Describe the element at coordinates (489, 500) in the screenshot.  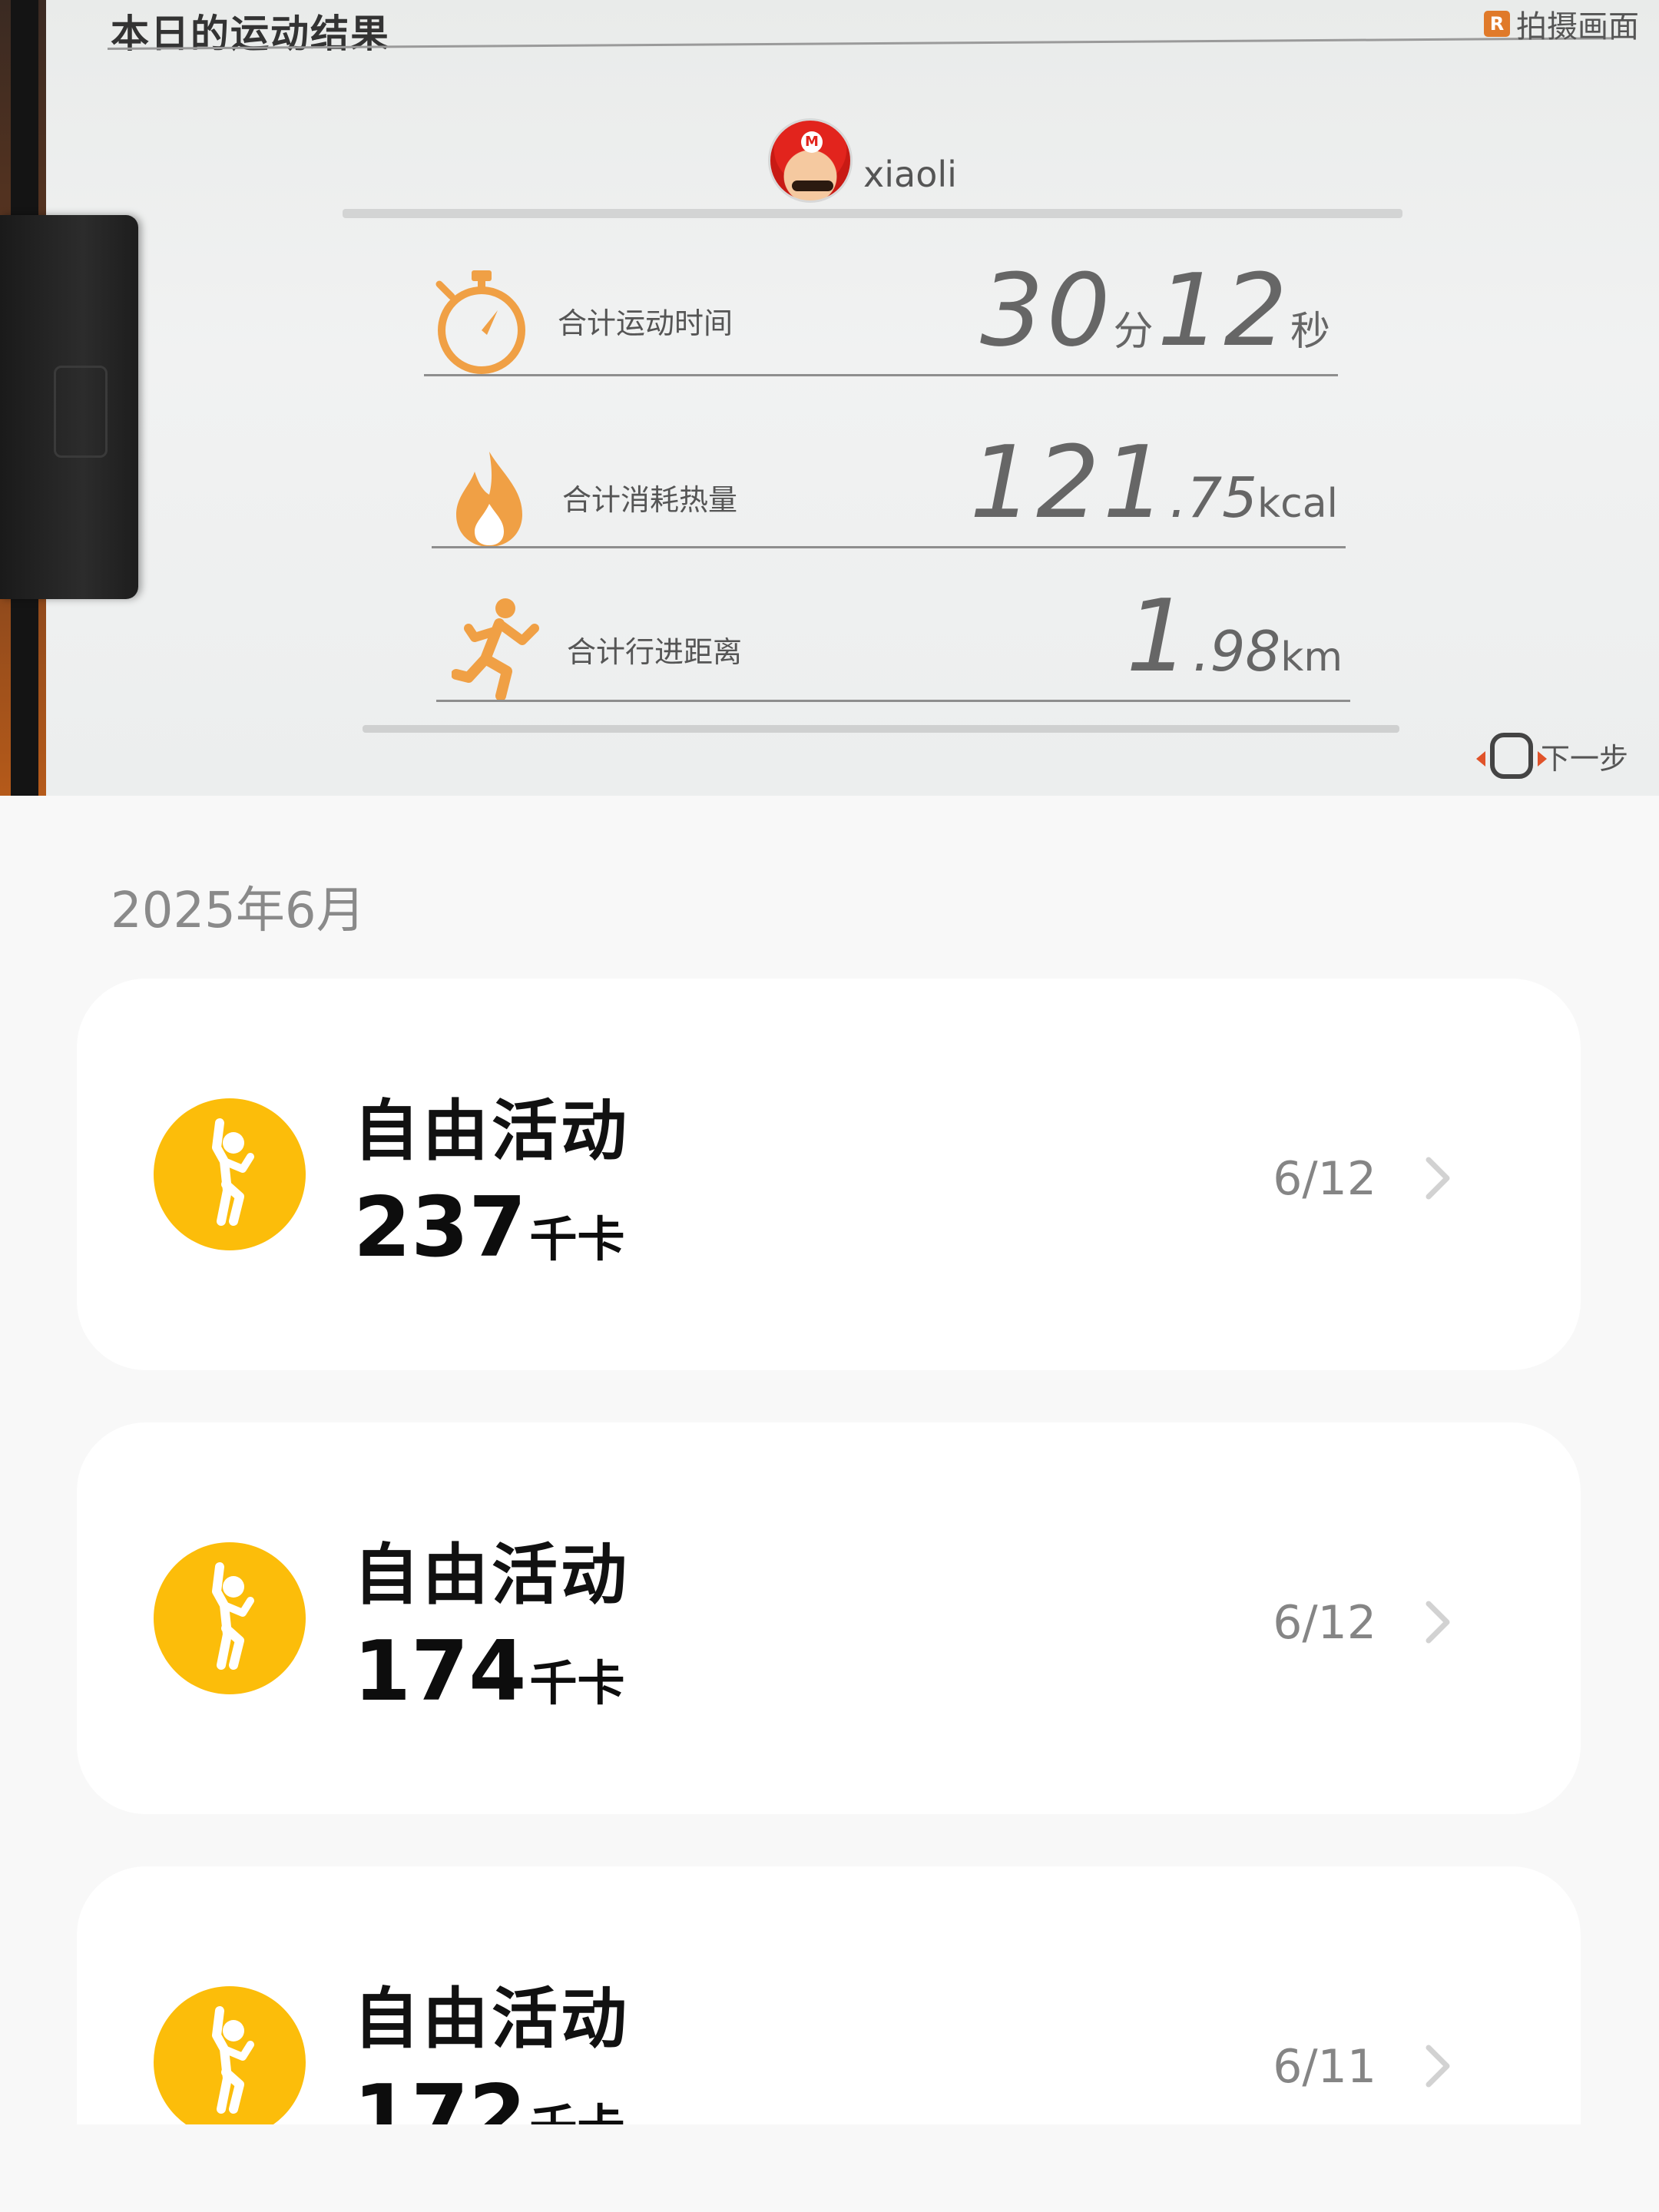
I see `flame-icon` at that location.